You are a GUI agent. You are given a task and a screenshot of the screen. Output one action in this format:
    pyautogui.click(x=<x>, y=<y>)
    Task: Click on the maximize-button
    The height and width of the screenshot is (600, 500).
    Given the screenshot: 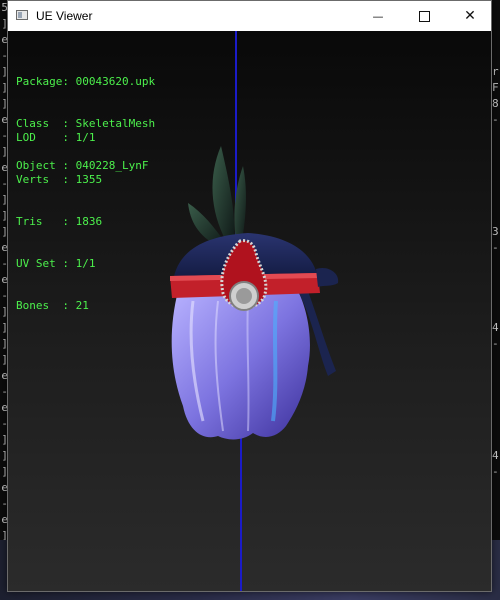 What is the action you would take?
    pyautogui.click(x=424, y=16)
    